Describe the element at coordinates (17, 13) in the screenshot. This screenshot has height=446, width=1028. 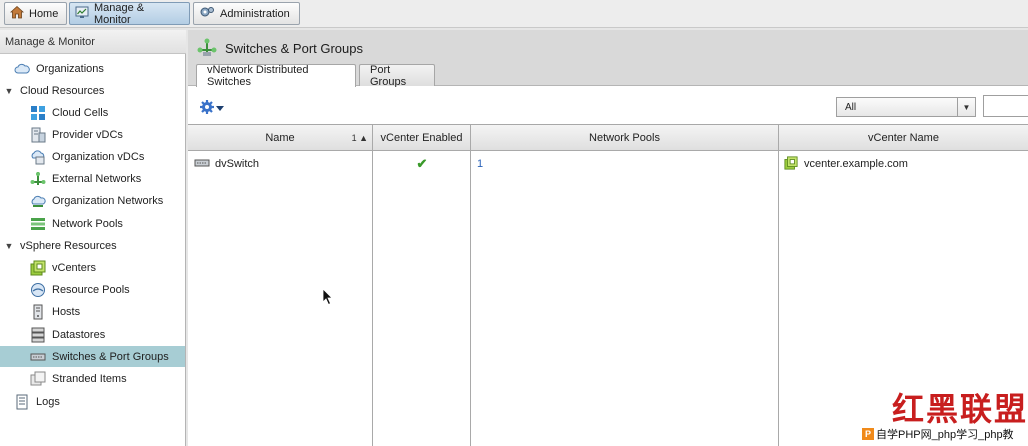
I see `home-icon` at that location.